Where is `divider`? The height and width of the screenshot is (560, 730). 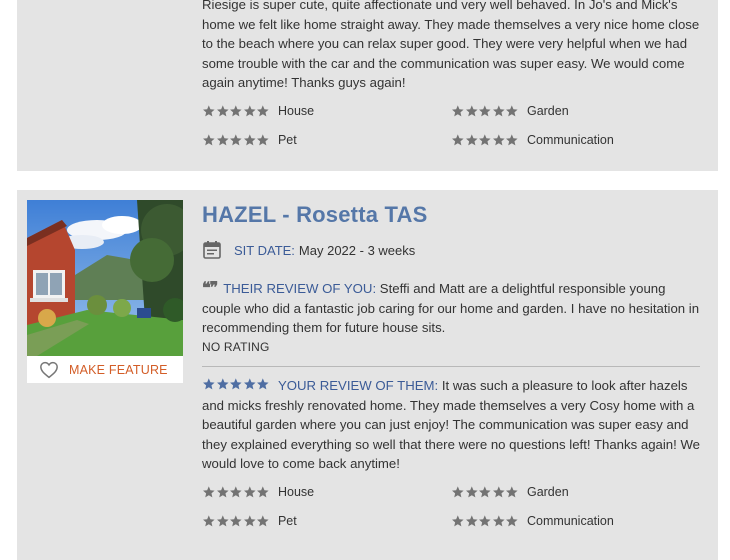
divider is located at coordinates (451, 366).